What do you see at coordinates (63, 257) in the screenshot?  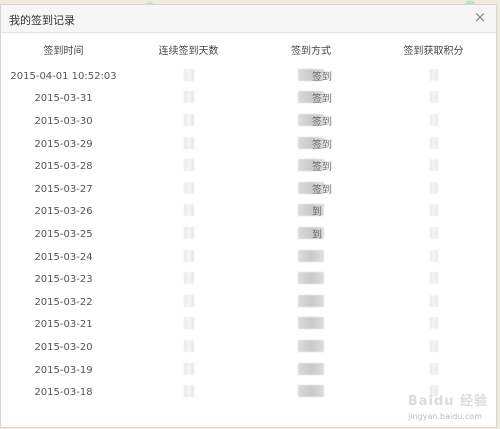 I see `signin-time-cell: 2015-03-24` at bounding box center [63, 257].